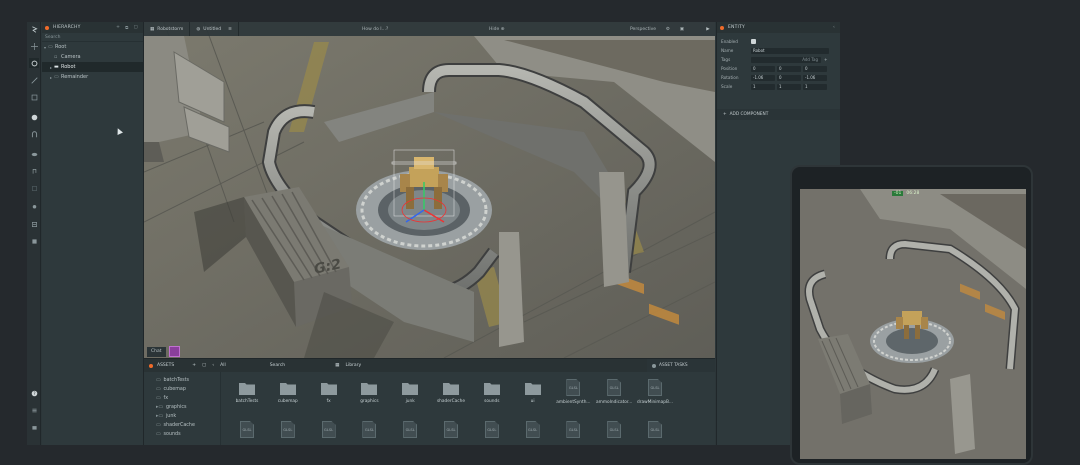 This screenshot has width=1080, height=465. What do you see at coordinates (92, 37) in the screenshot?
I see `hierarchy-search-input: Search` at bounding box center [92, 37].